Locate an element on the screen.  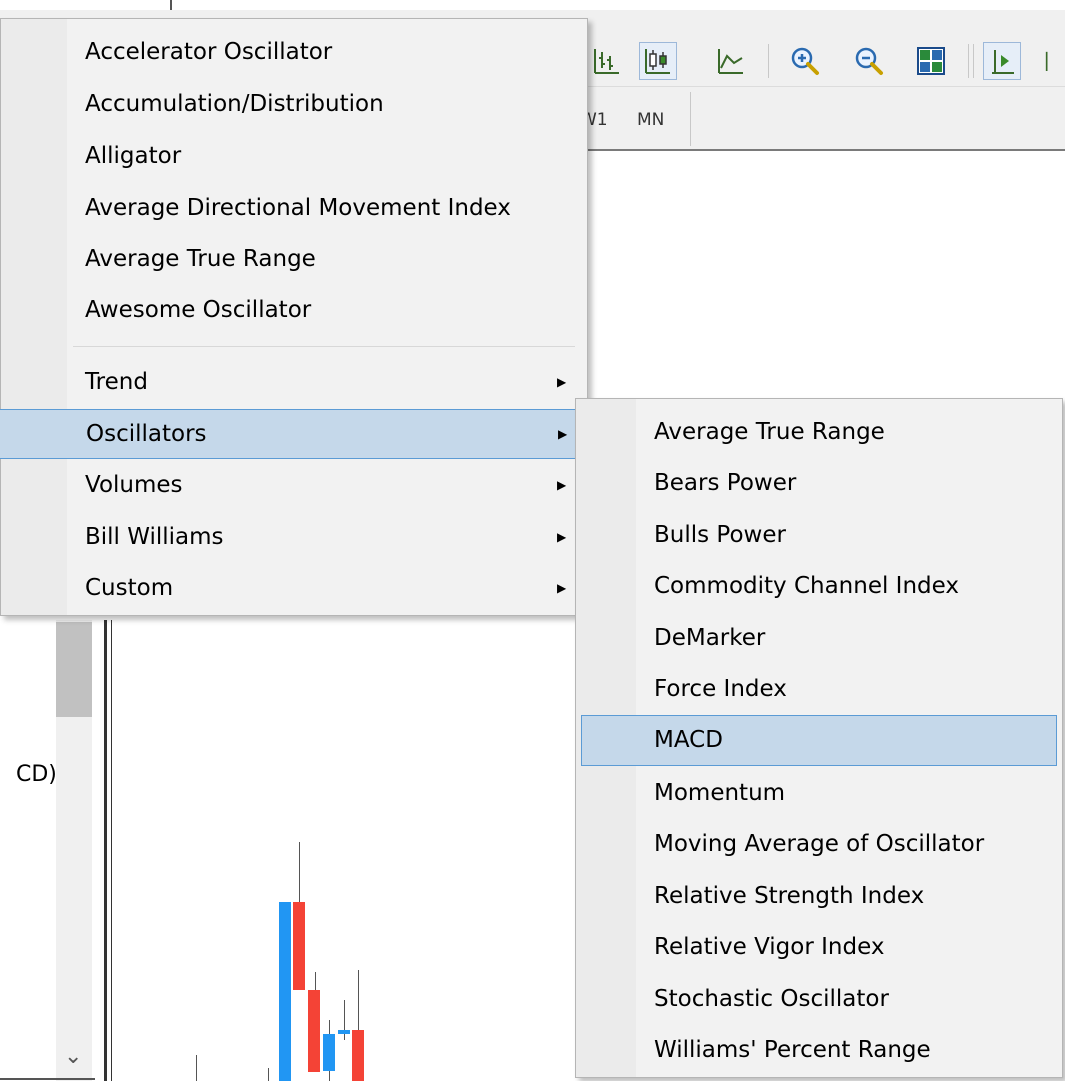
tile-windows-button is located at coordinates (931, 61).